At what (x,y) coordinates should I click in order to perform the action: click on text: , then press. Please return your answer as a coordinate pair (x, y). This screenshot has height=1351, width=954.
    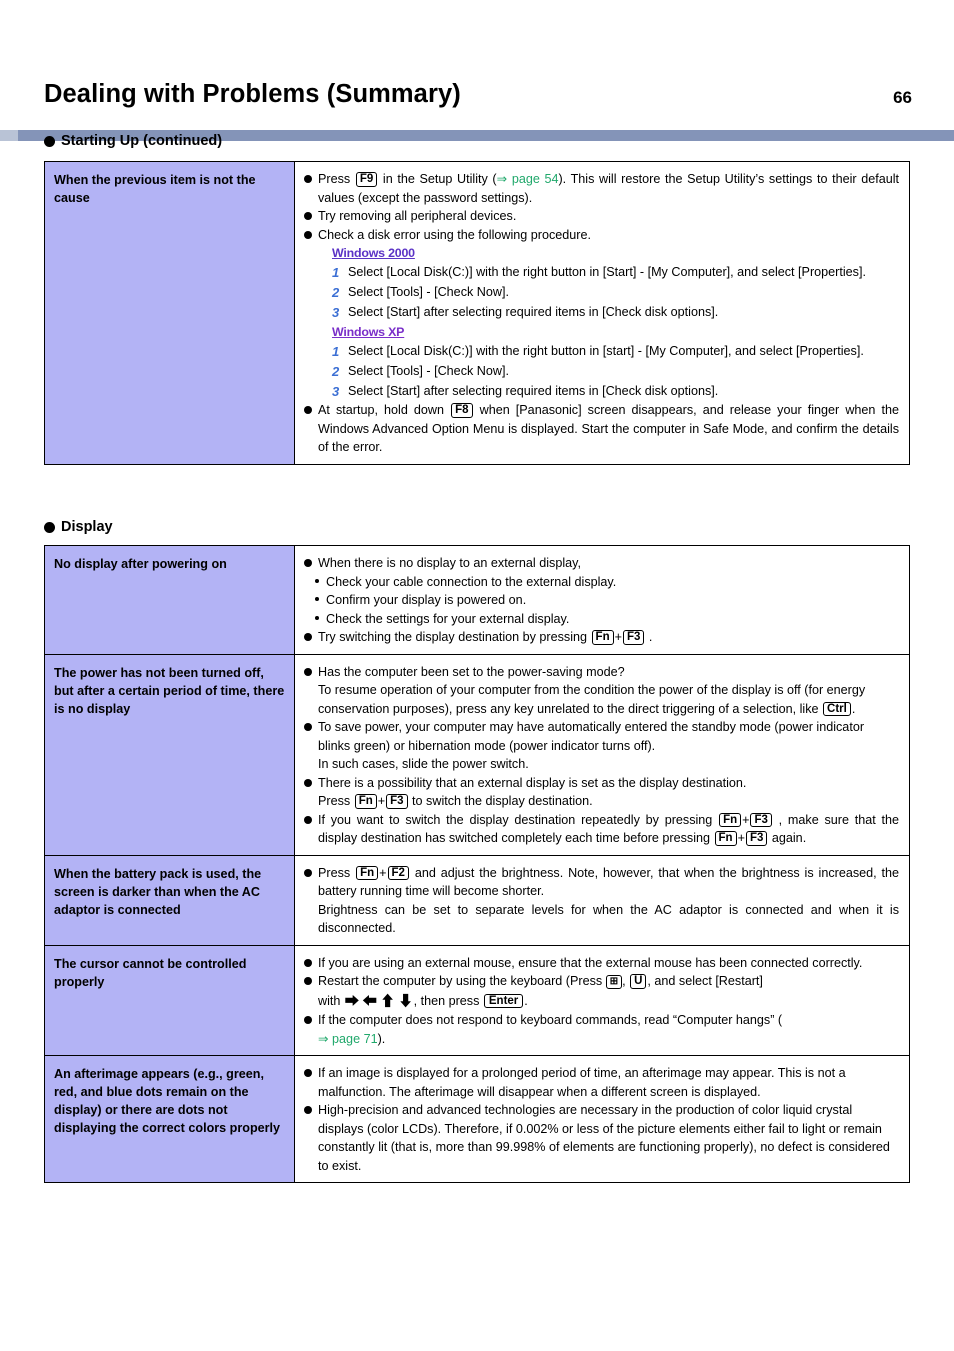
    Looking at the image, I should click on (446, 1000).